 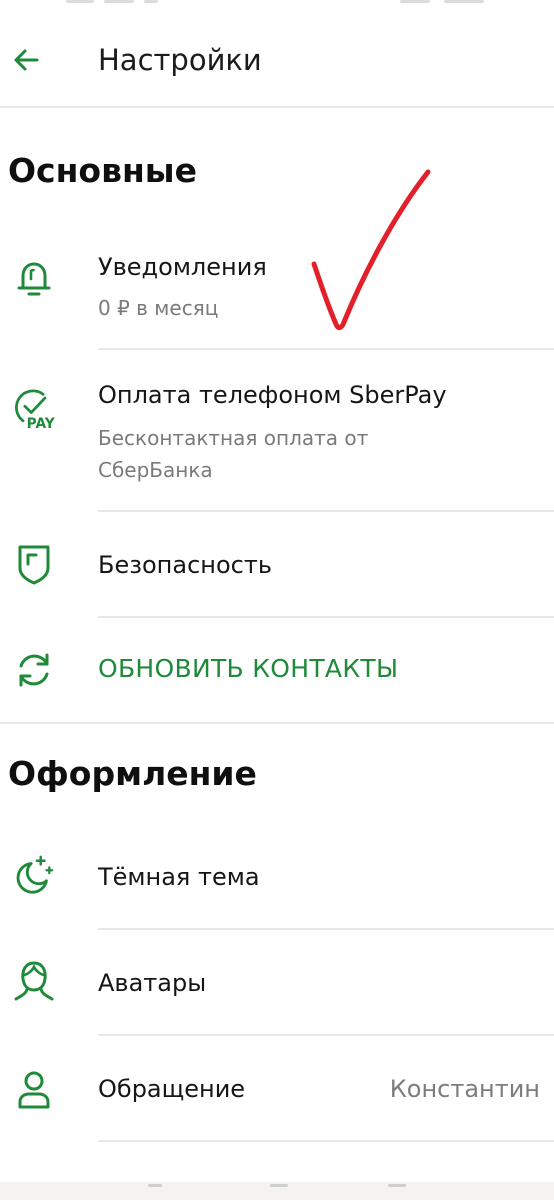 What do you see at coordinates (34, 564) in the screenshot?
I see `shield-icon` at bounding box center [34, 564].